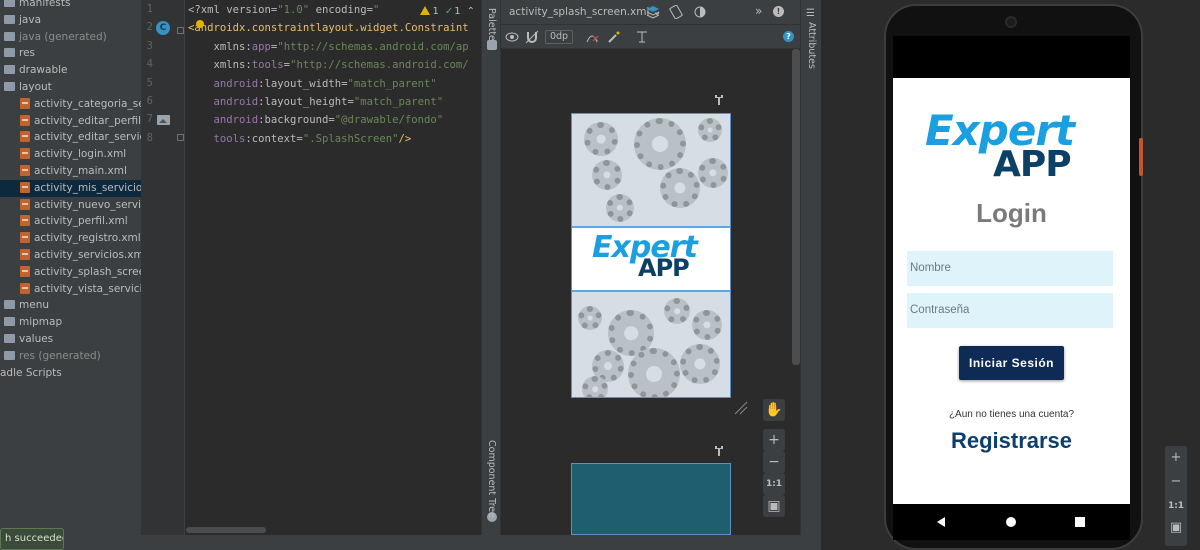  I want to click on tree-item: layout, so click(26, 87).